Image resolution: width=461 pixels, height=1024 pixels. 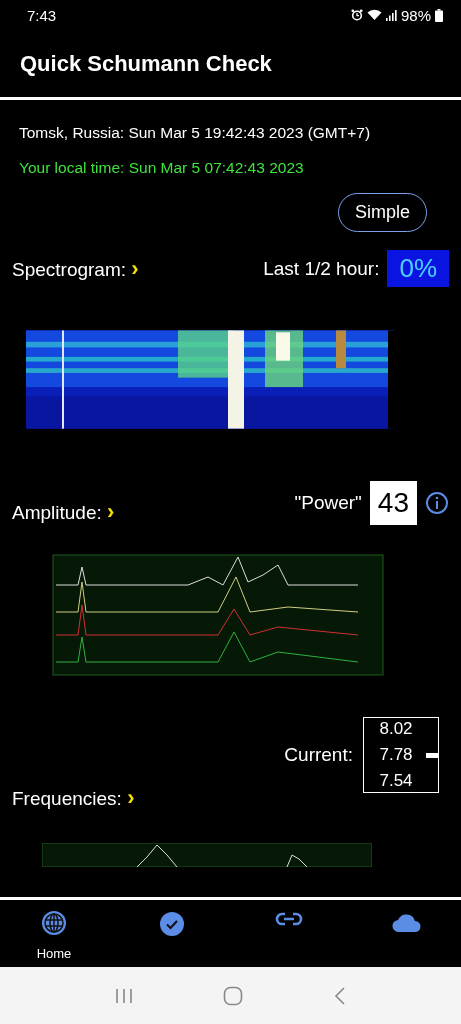 What do you see at coordinates (356, 15) in the screenshot?
I see `alarm-icon` at bounding box center [356, 15].